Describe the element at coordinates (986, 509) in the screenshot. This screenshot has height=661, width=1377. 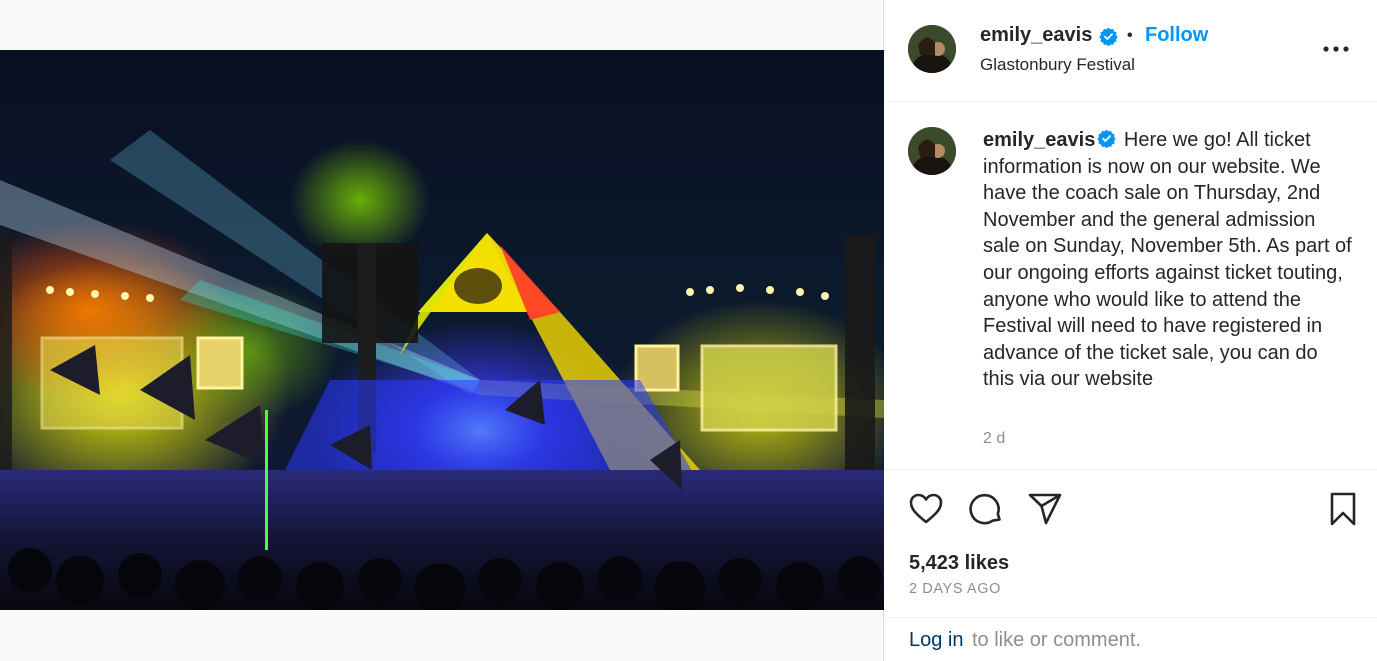
I see `comment-icon` at that location.